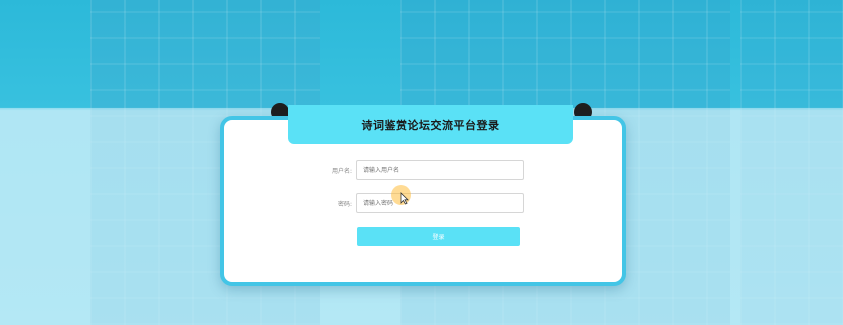 This screenshot has height=325, width=843. I want to click on login-button-label: 登录, so click(438, 237).